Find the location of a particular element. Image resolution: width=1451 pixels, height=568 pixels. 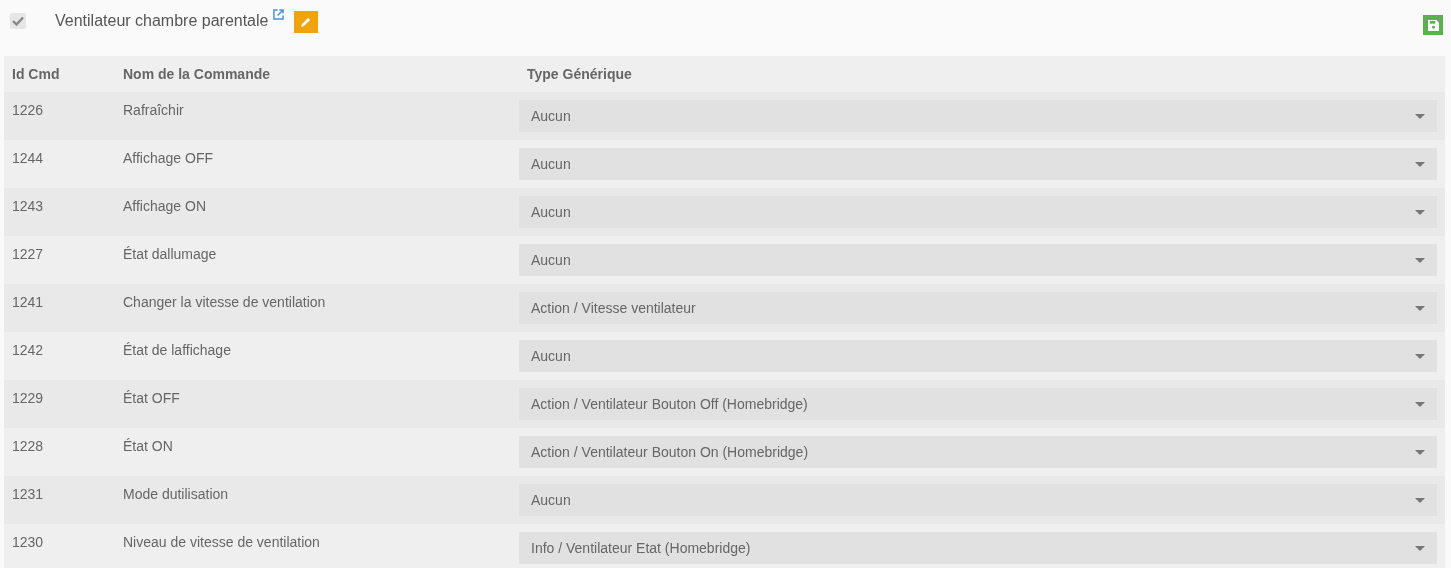

id-cell-text: 1230 is located at coordinates (28, 542).